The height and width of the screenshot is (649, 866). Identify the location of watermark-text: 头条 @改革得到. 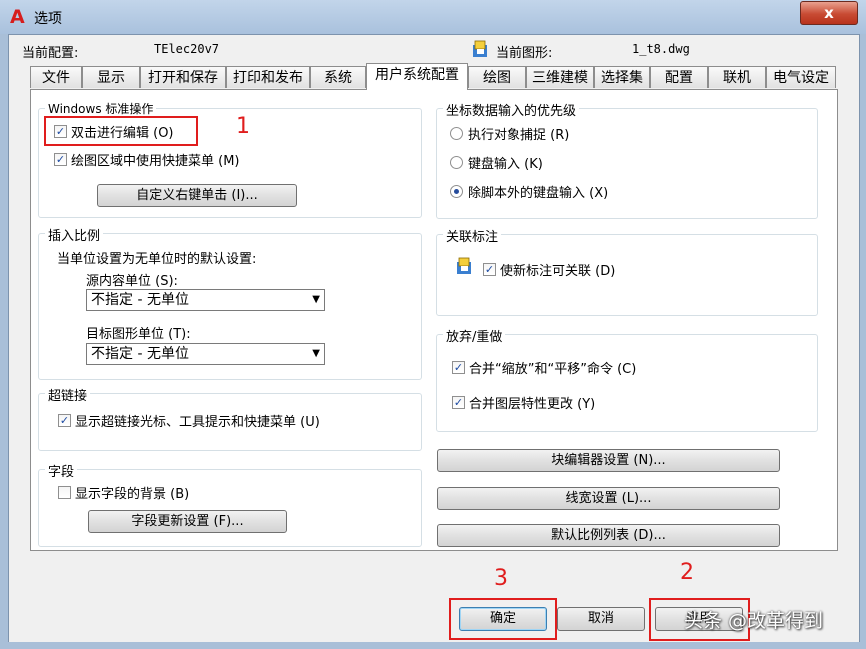
(754, 621).